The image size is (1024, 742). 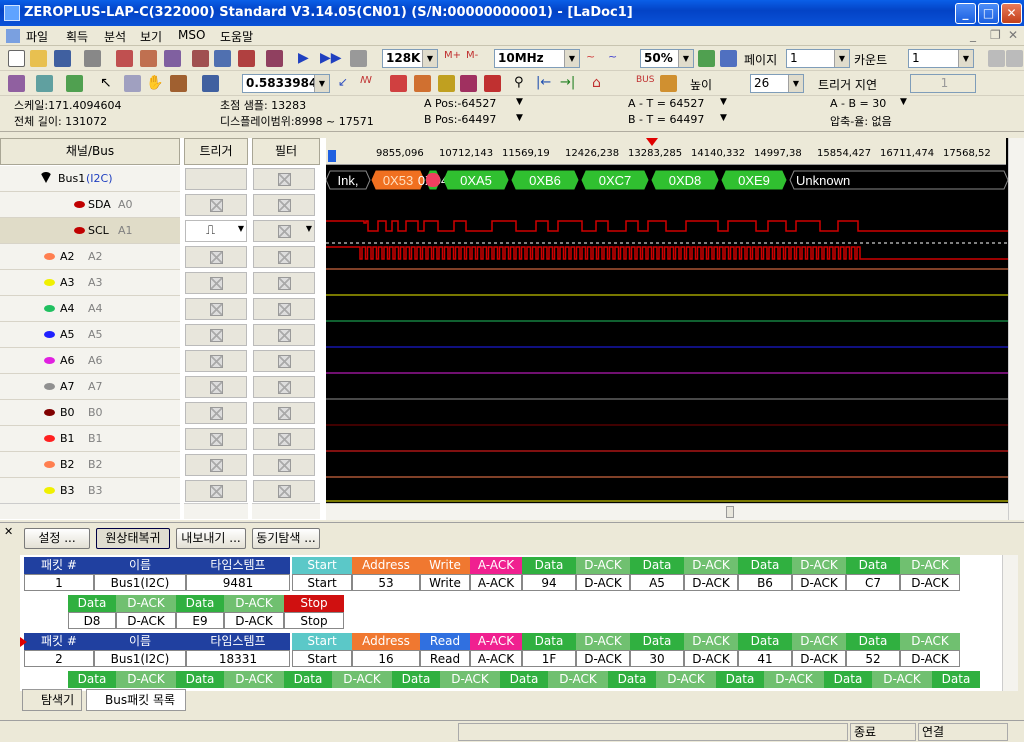 What do you see at coordinates (216, 361) in the screenshot?
I see `trigger-cell-a6` at bounding box center [216, 361].